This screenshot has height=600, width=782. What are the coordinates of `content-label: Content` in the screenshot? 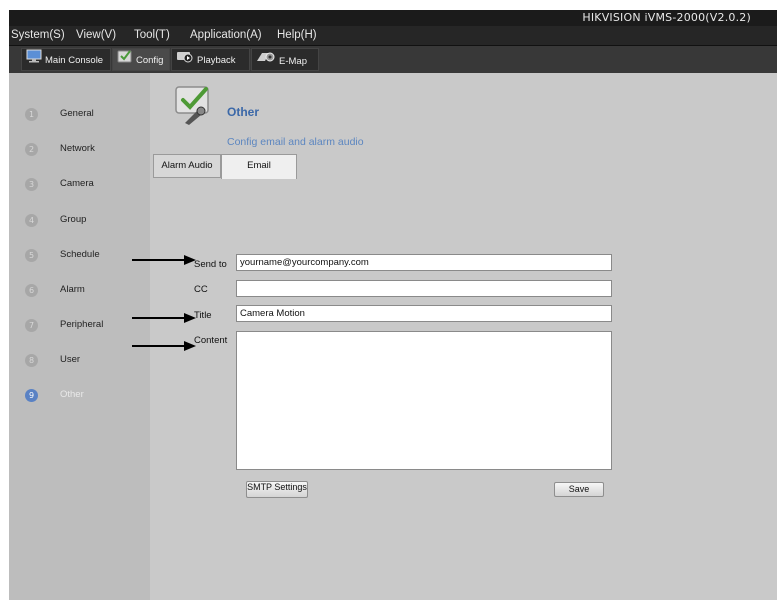 It's located at (211, 340).